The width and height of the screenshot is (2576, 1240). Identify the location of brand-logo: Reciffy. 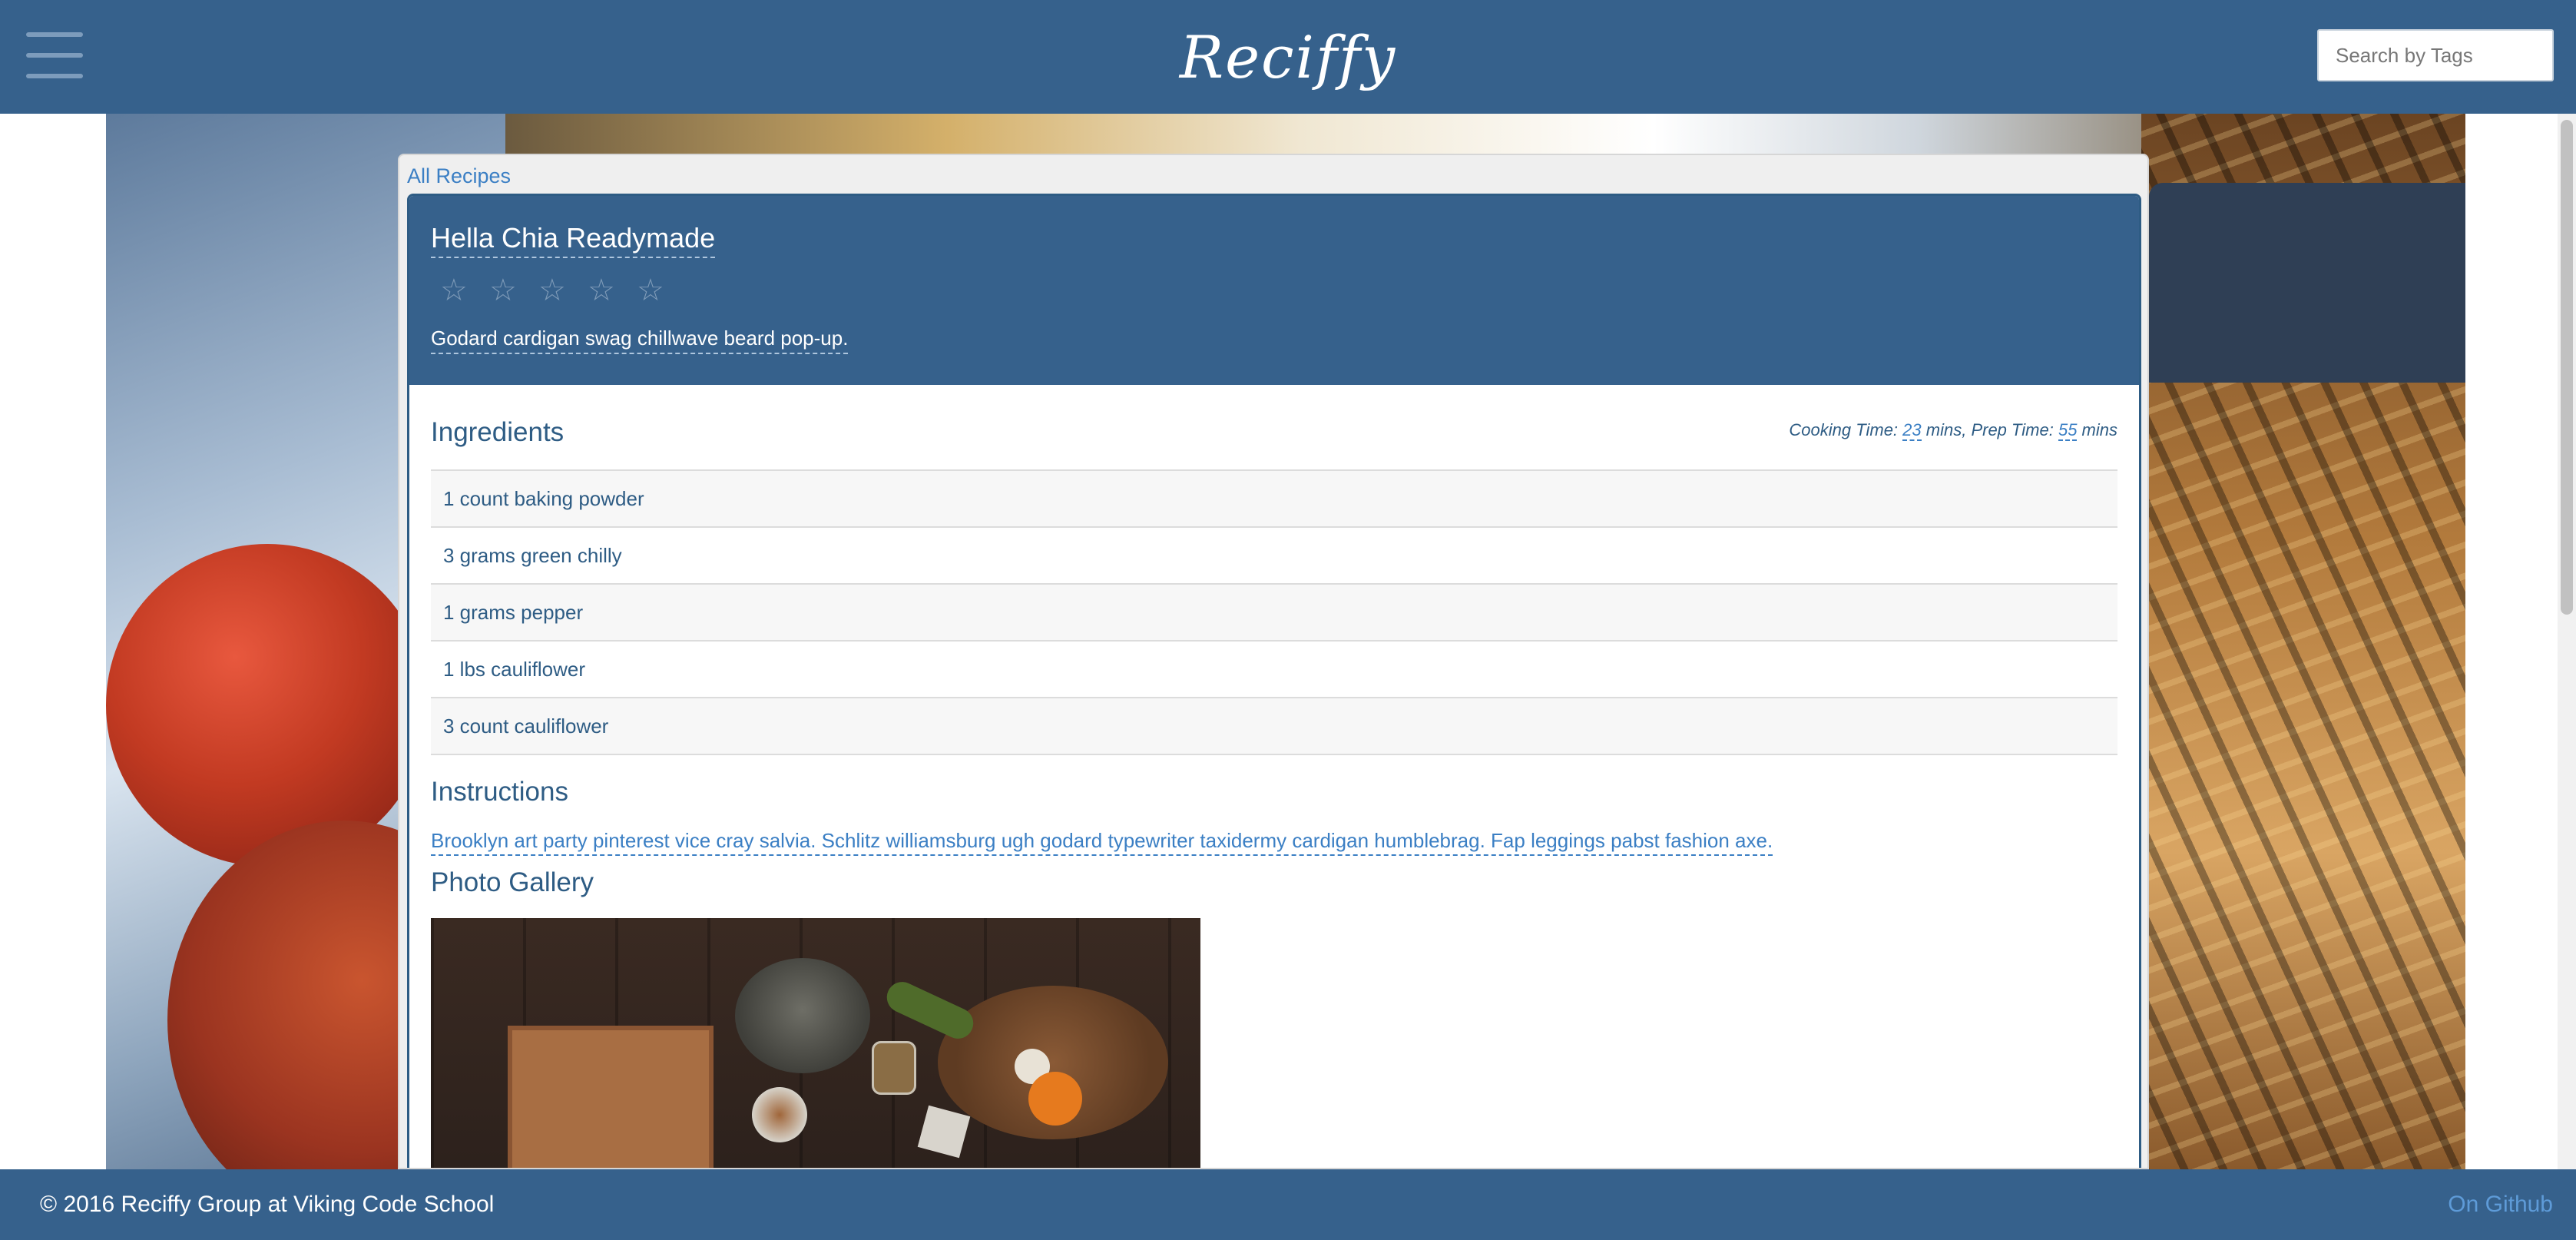
(1288, 57).